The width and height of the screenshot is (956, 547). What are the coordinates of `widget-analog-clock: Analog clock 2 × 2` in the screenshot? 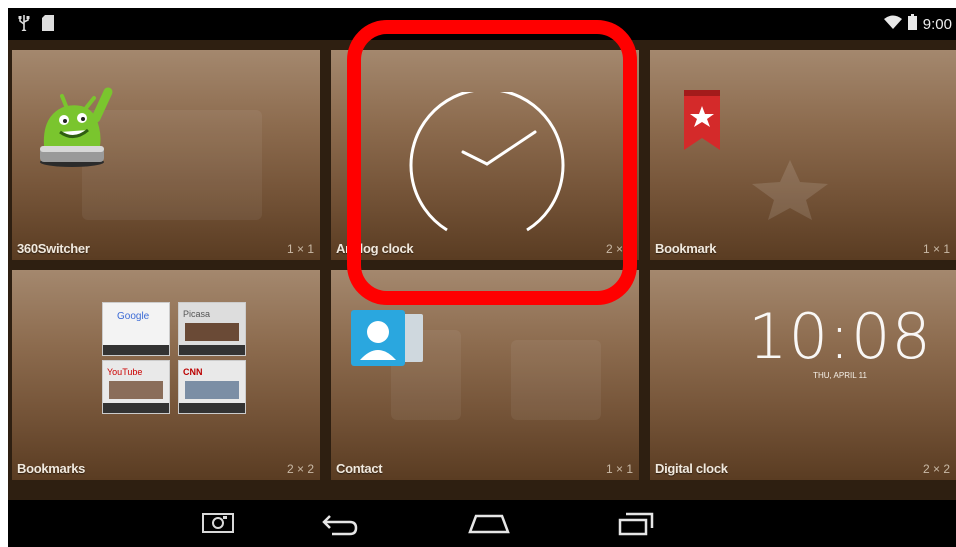 It's located at (485, 155).